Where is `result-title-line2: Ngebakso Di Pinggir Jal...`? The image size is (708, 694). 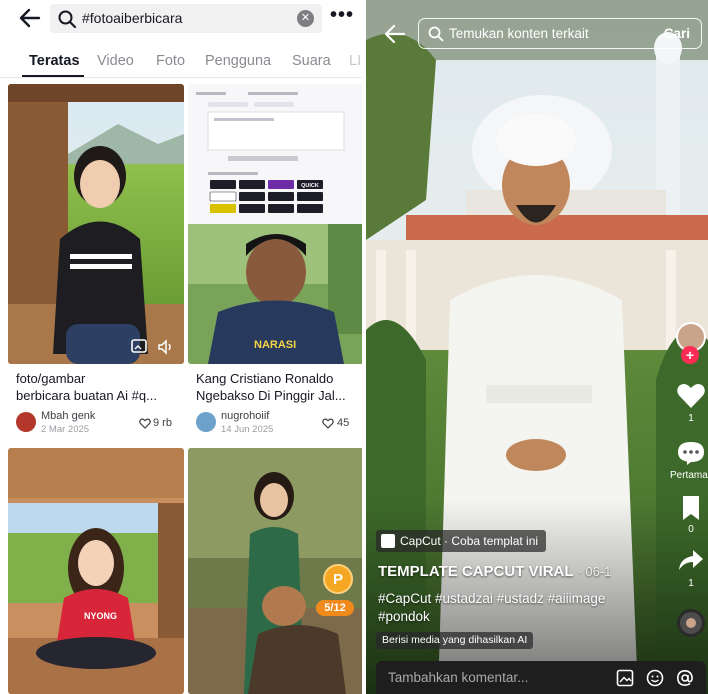 result-title-line2: Ngebakso Di Pinggir Jal... is located at coordinates (271, 395).